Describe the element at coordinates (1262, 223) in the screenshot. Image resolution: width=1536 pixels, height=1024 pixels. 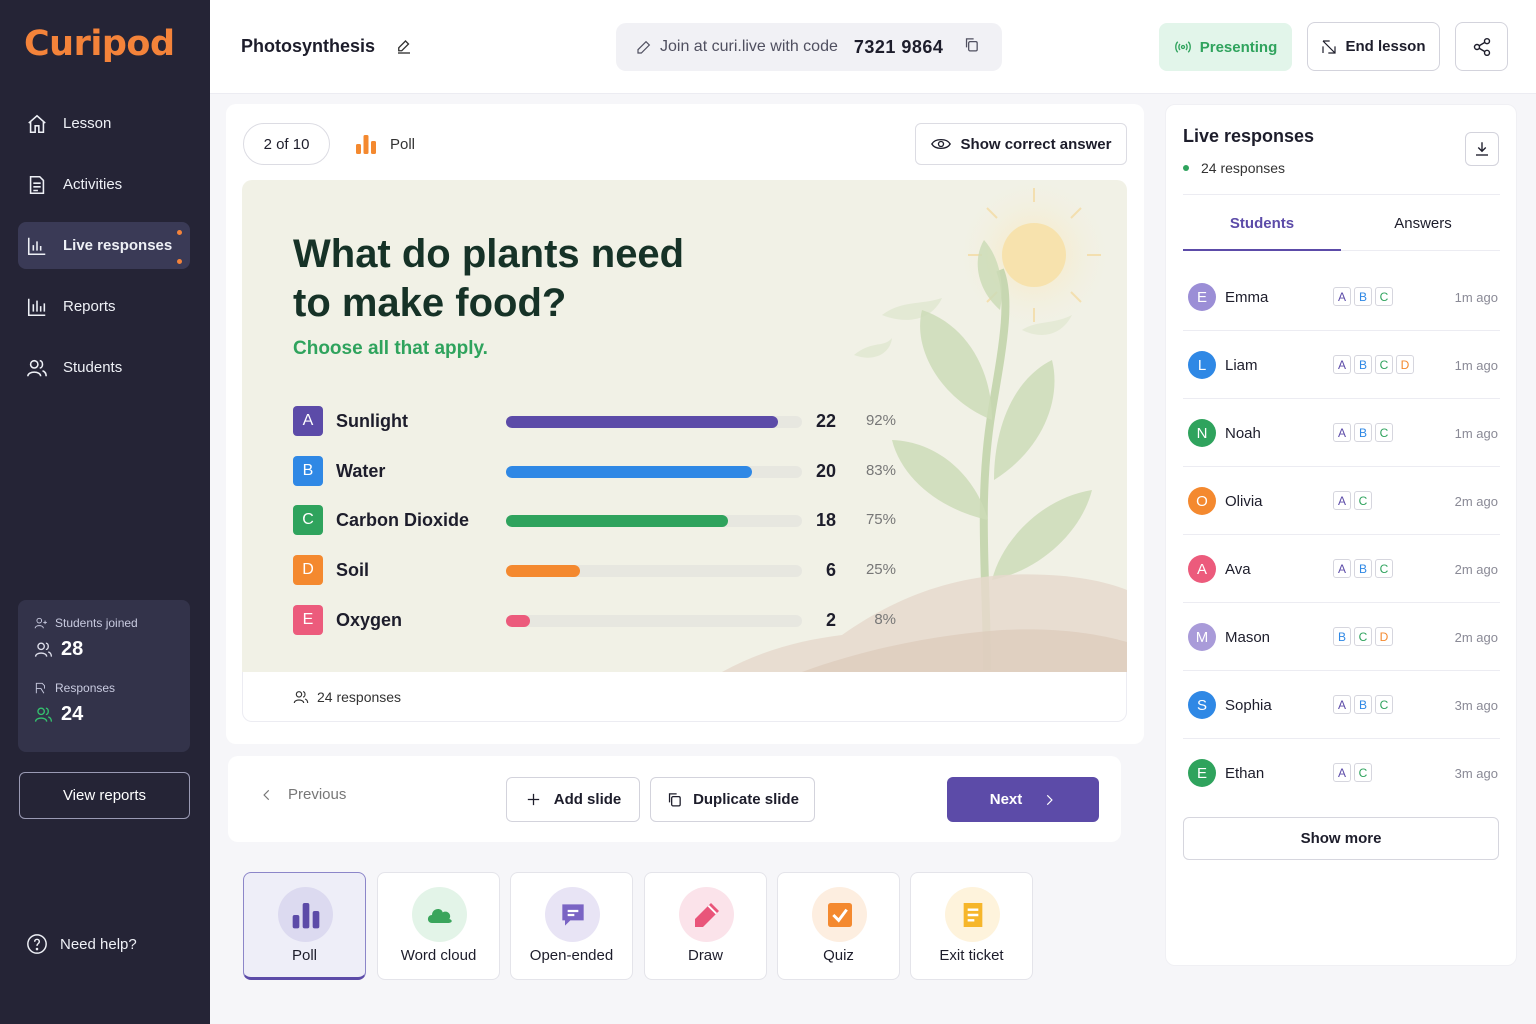
I see `tab-students: Students` at that location.